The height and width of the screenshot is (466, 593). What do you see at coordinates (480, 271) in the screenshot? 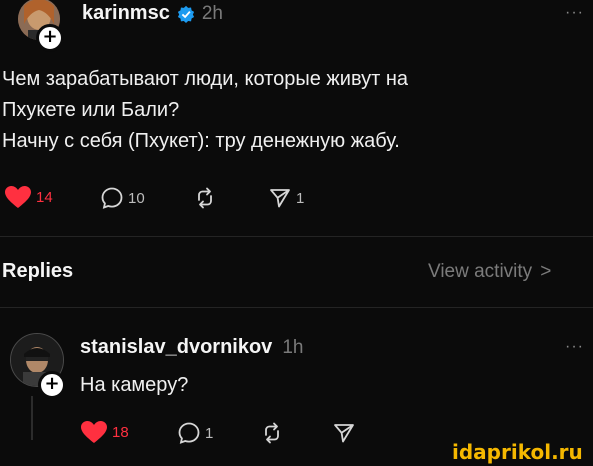
I see `view-activity-label: View activity` at bounding box center [480, 271].